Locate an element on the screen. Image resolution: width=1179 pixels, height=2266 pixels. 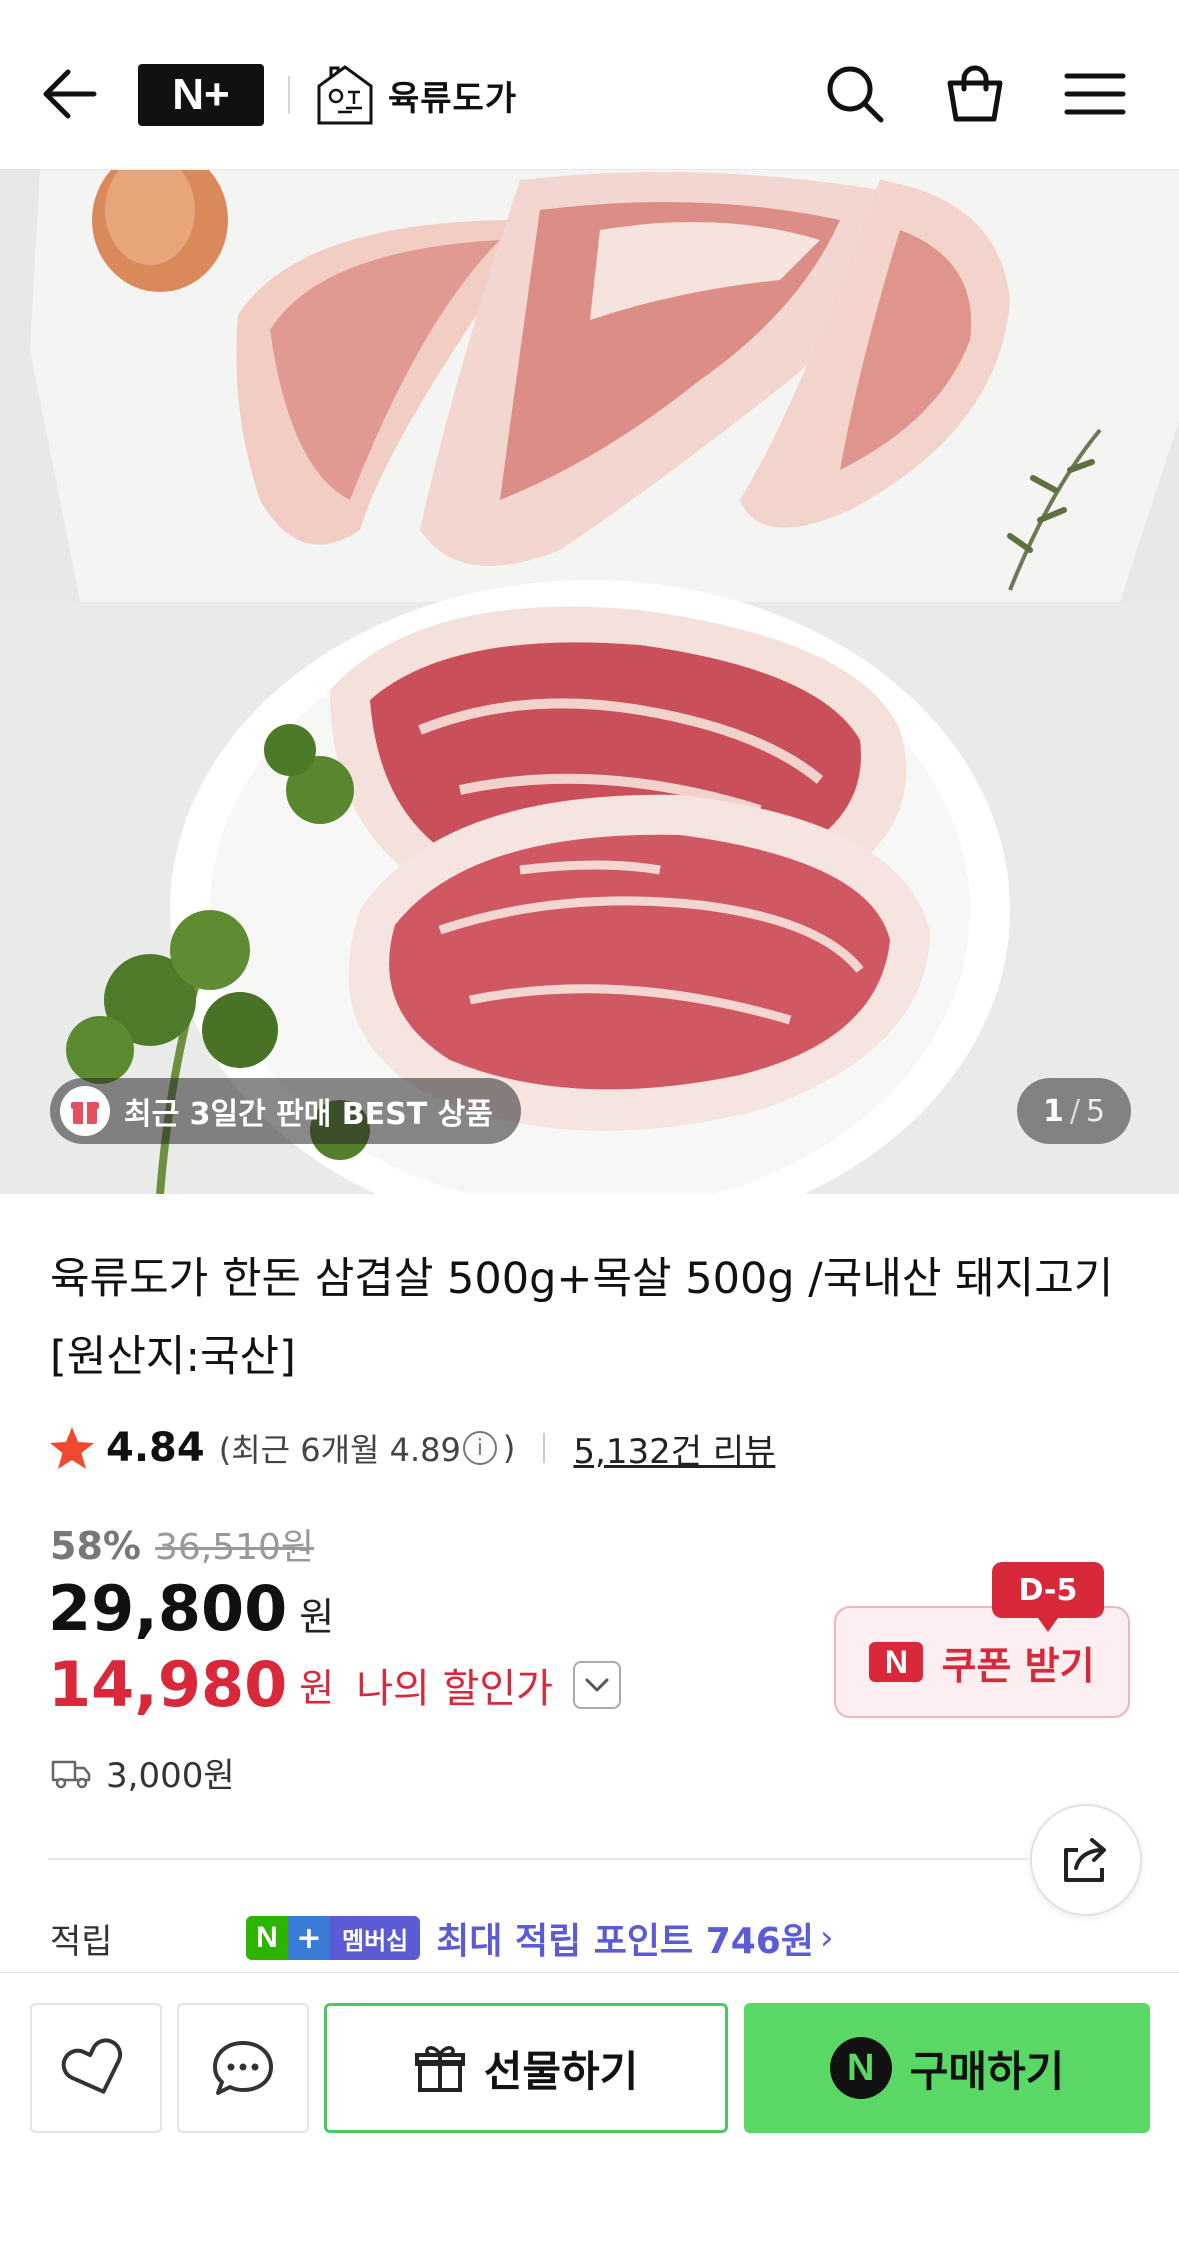
review-count-link: 5,132건 리뷰 is located at coordinates (674, 1448).